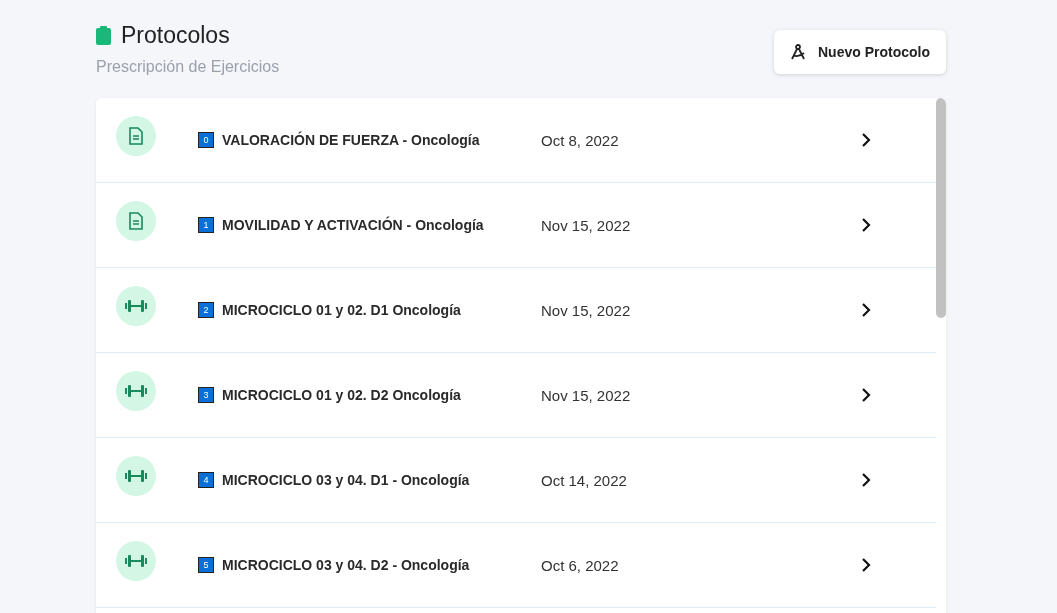 This screenshot has width=1057, height=613. Describe the element at coordinates (860, 52) in the screenshot. I see `new-protocol-button: Nuevo Protocolo` at that location.